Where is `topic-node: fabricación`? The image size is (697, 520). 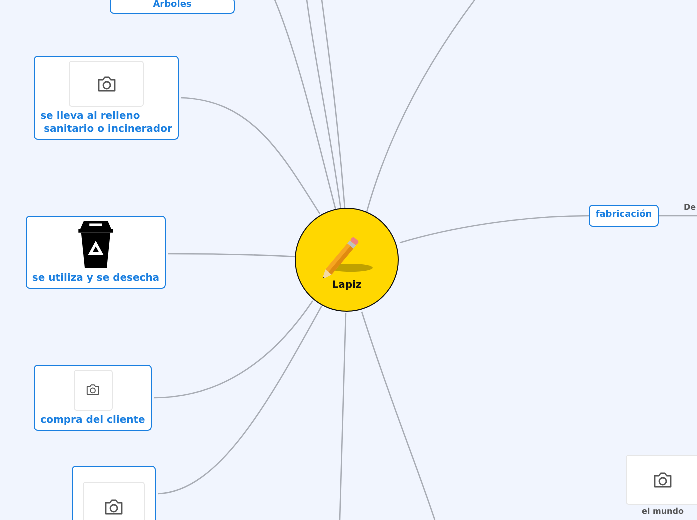 topic-node: fabricación is located at coordinates (624, 216).